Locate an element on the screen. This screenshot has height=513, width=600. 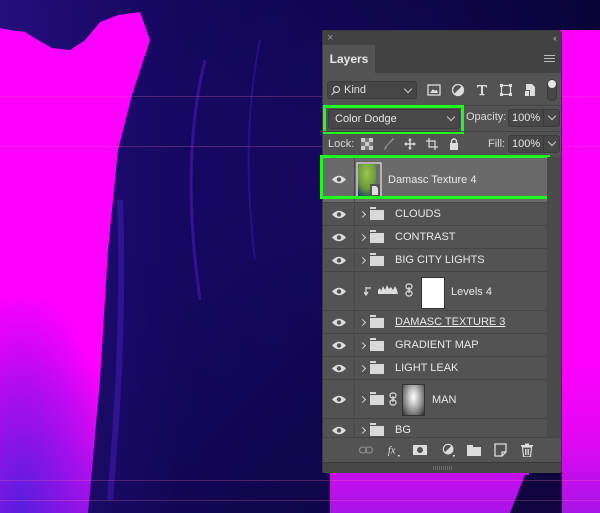
close-icon: × is located at coordinates (330, 38).